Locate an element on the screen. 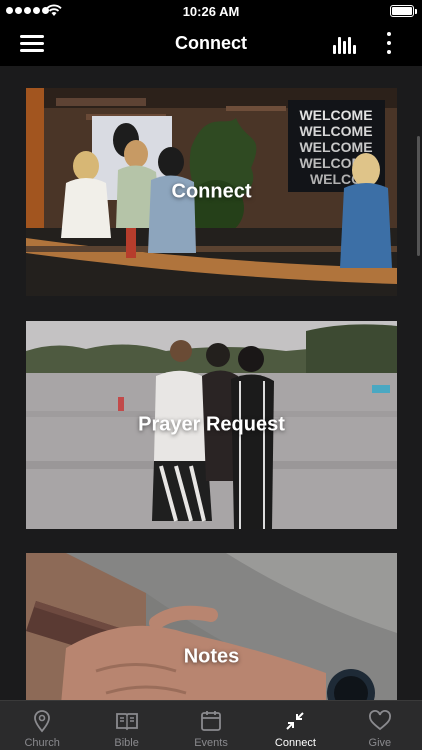  tab-connect: Connect is located at coordinates (295, 725).